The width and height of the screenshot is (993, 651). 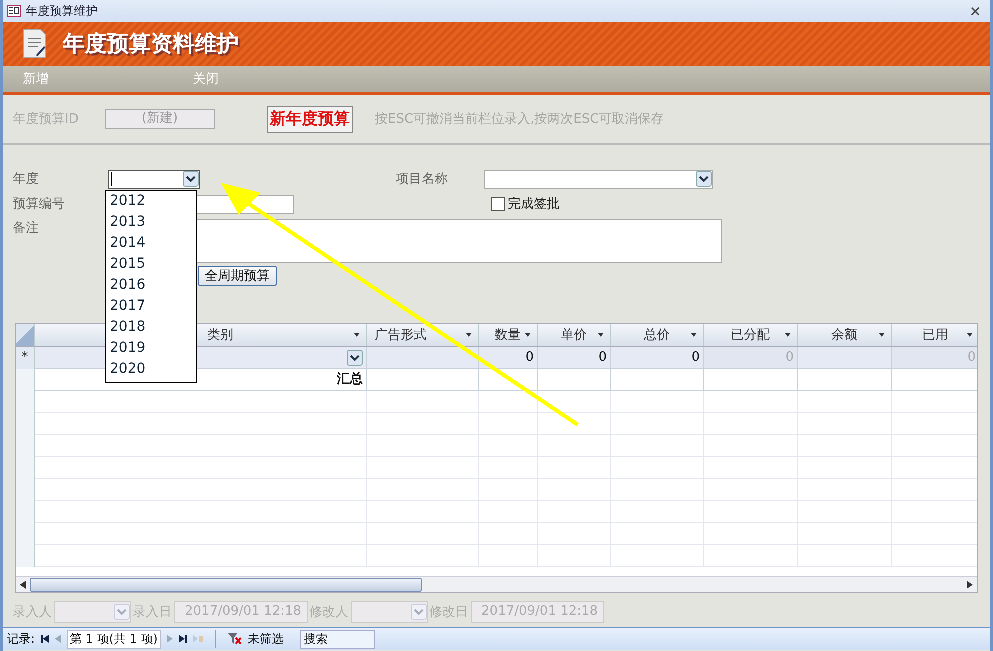 What do you see at coordinates (237, 276) in the screenshot?
I see `period-budget-button: 全周期预算` at bounding box center [237, 276].